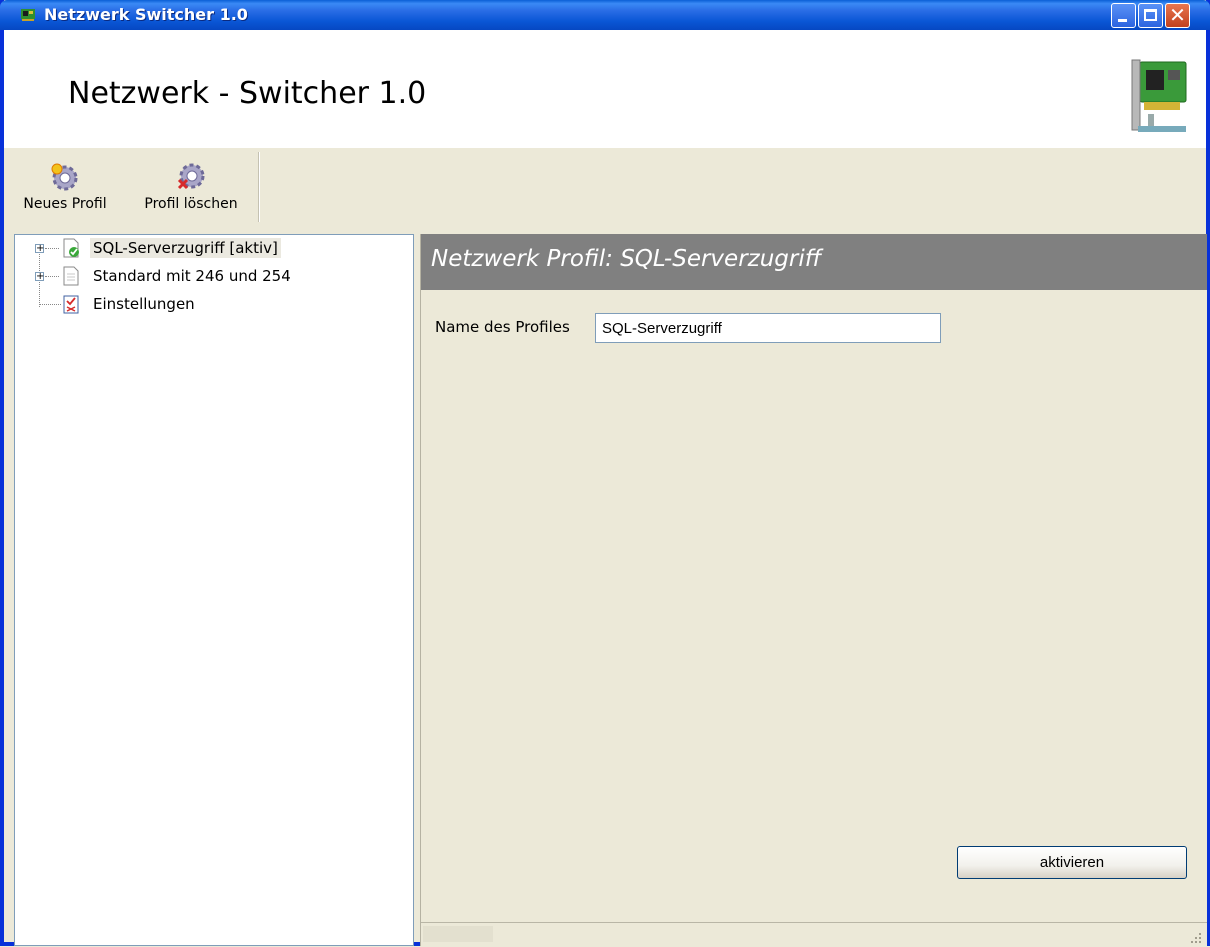  Describe the element at coordinates (605, 190) in the screenshot. I see `toolbar: Neues Profil Profil löschen` at that location.